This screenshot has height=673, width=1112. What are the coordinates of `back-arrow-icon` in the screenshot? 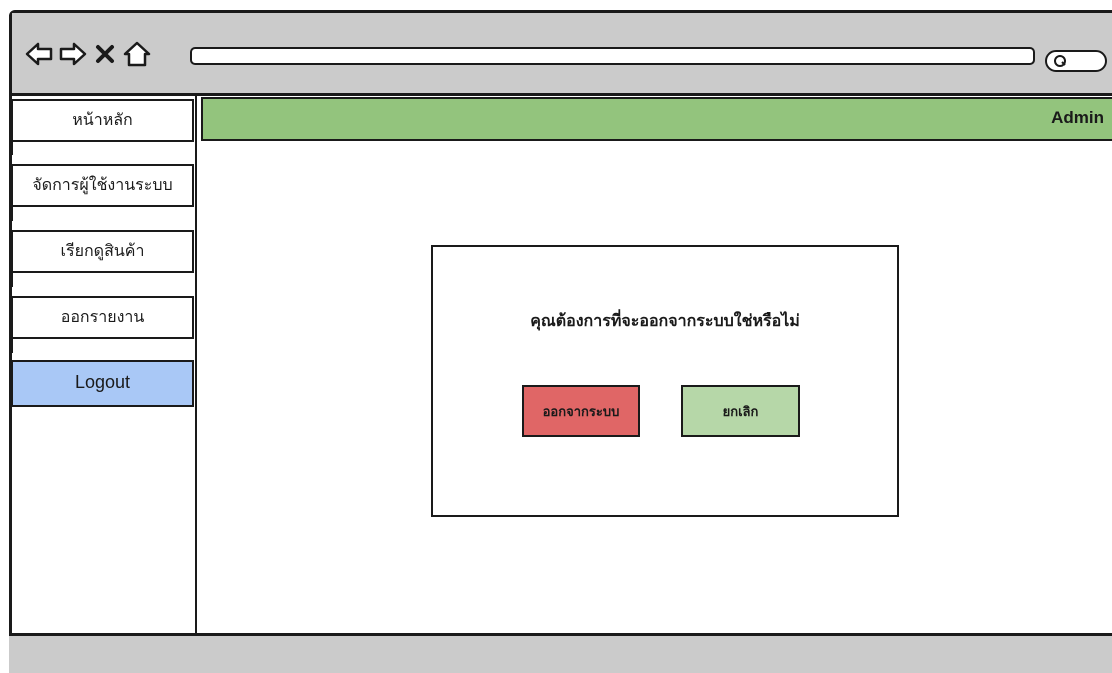 It's located at (39, 54).